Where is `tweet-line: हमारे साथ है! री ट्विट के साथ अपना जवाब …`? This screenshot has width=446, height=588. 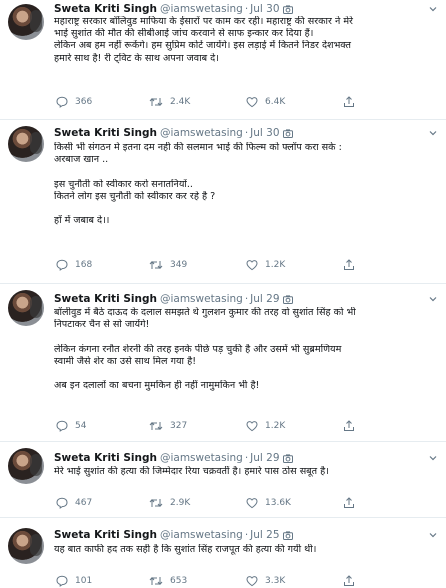 tweet-line: हमारे साथ है! री ट्विट के साथ अपना जवाब … is located at coordinates (136, 58).